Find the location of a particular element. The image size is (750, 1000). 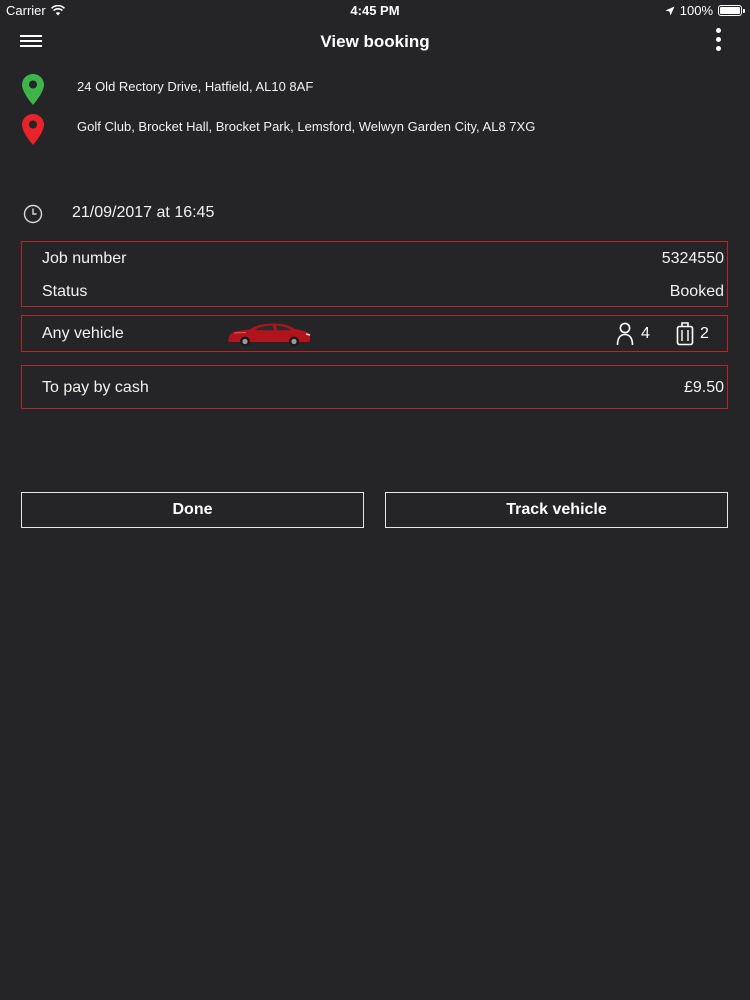

datetime-text: 21/09/2017 at 16:45 is located at coordinates (143, 212).